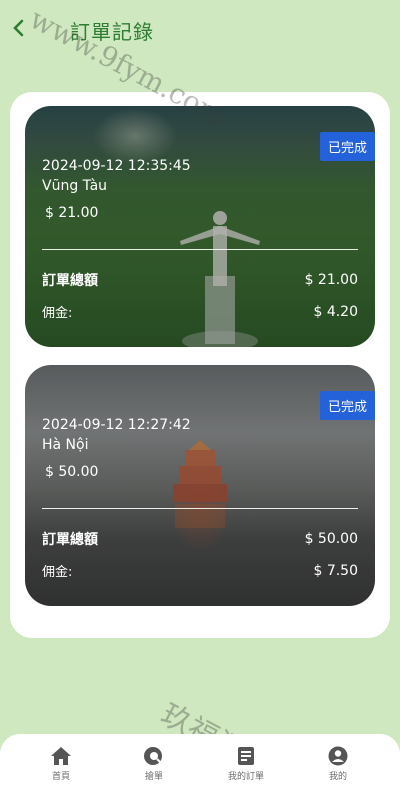 The height and width of the screenshot is (800, 400). Describe the element at coordinates (18, 28) in the screenshot. I see `chevron-left-icon` at that location.